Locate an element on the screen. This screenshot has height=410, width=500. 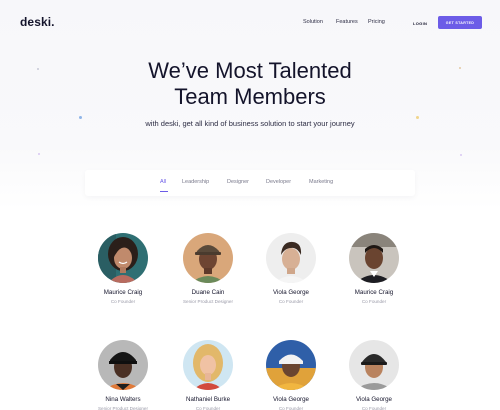
filter-tabs-bar is located at coordinates (250, 183).